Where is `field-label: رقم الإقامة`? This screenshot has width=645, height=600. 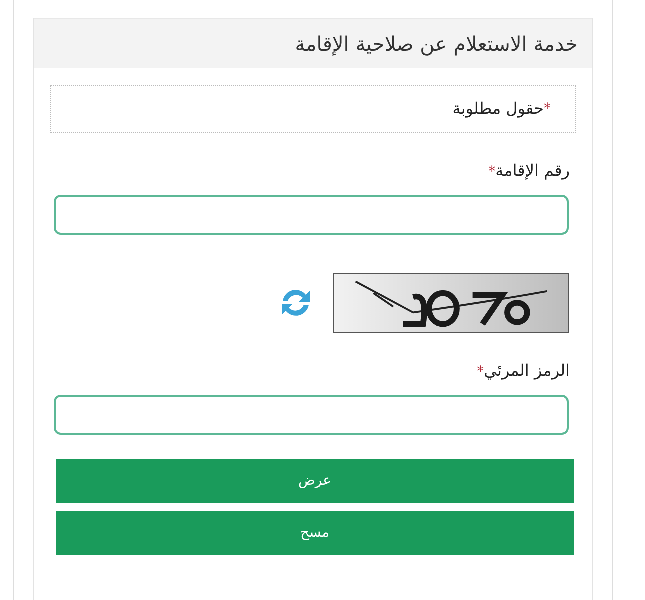
field-label: رقم الإقامة is located at coordinates (533, 170).